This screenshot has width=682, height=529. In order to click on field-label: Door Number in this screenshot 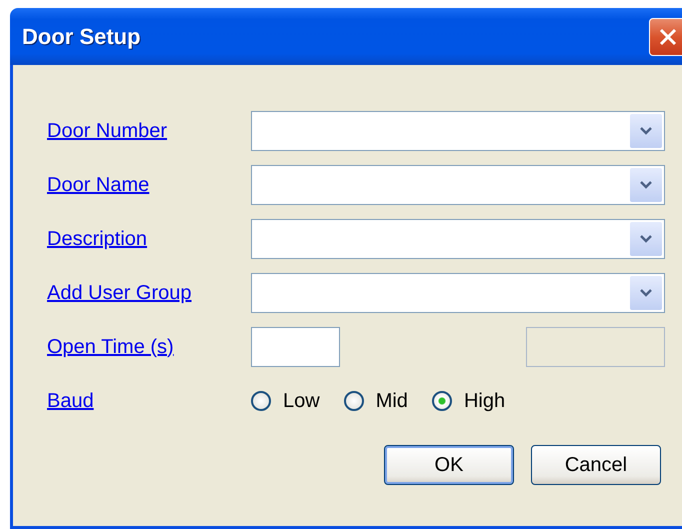, I will do `click(149, 131)`.